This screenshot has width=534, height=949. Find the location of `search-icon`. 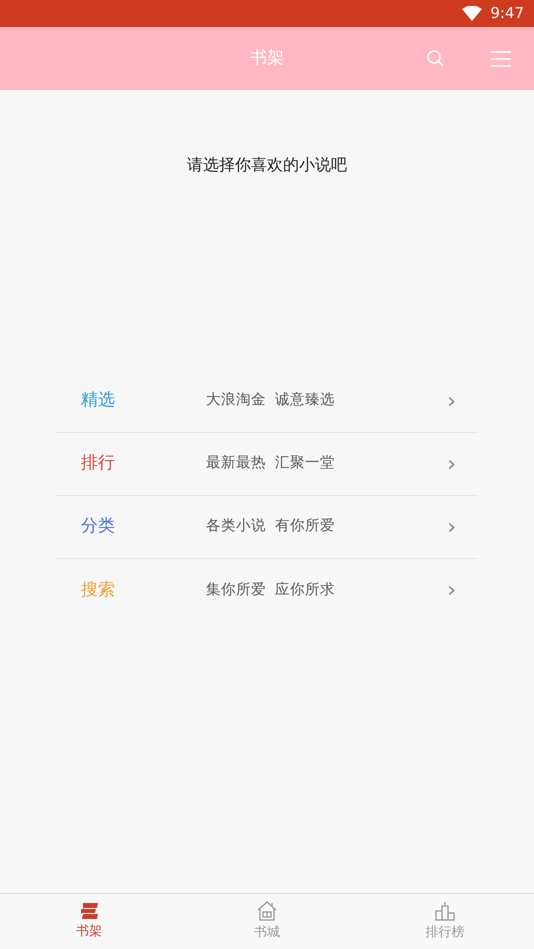

search-icon is located at coordinates (436, 59).